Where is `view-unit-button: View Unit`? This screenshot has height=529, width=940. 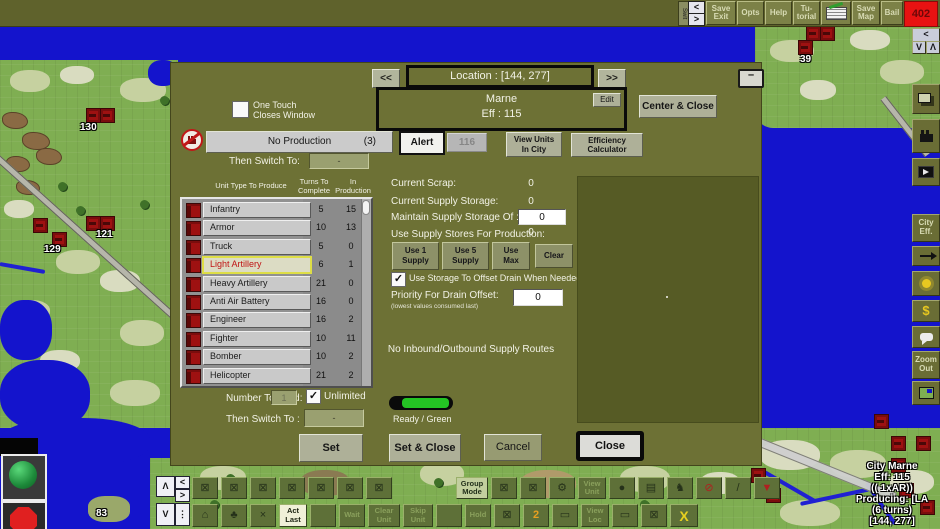 view-unit-button: View Unit is located at coordinates (592, 488).